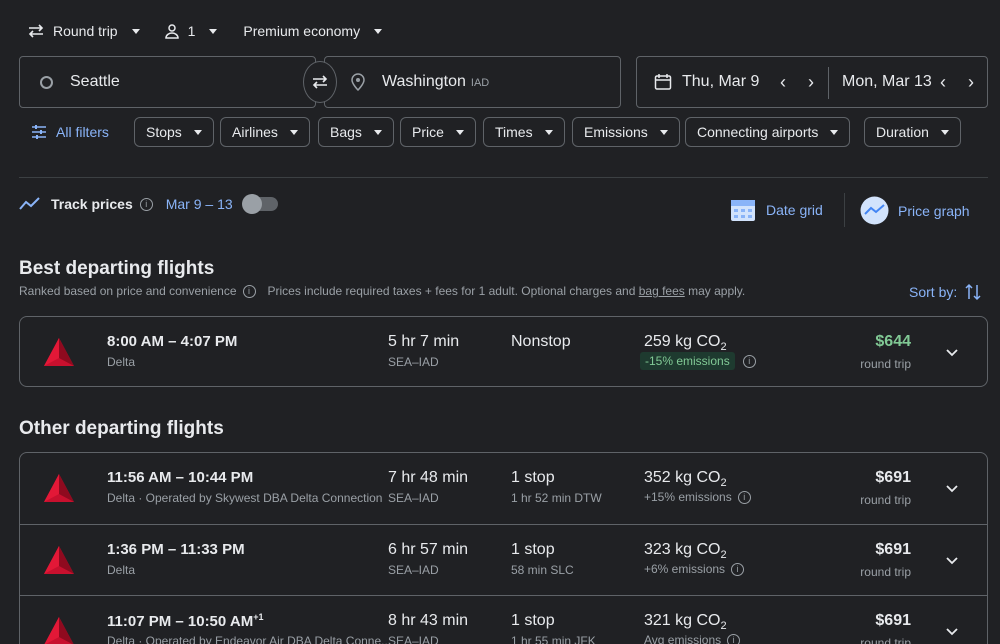 The image size is (1000, 644). I want to click on filter-chip-duration: Duration, so click(912, 132).